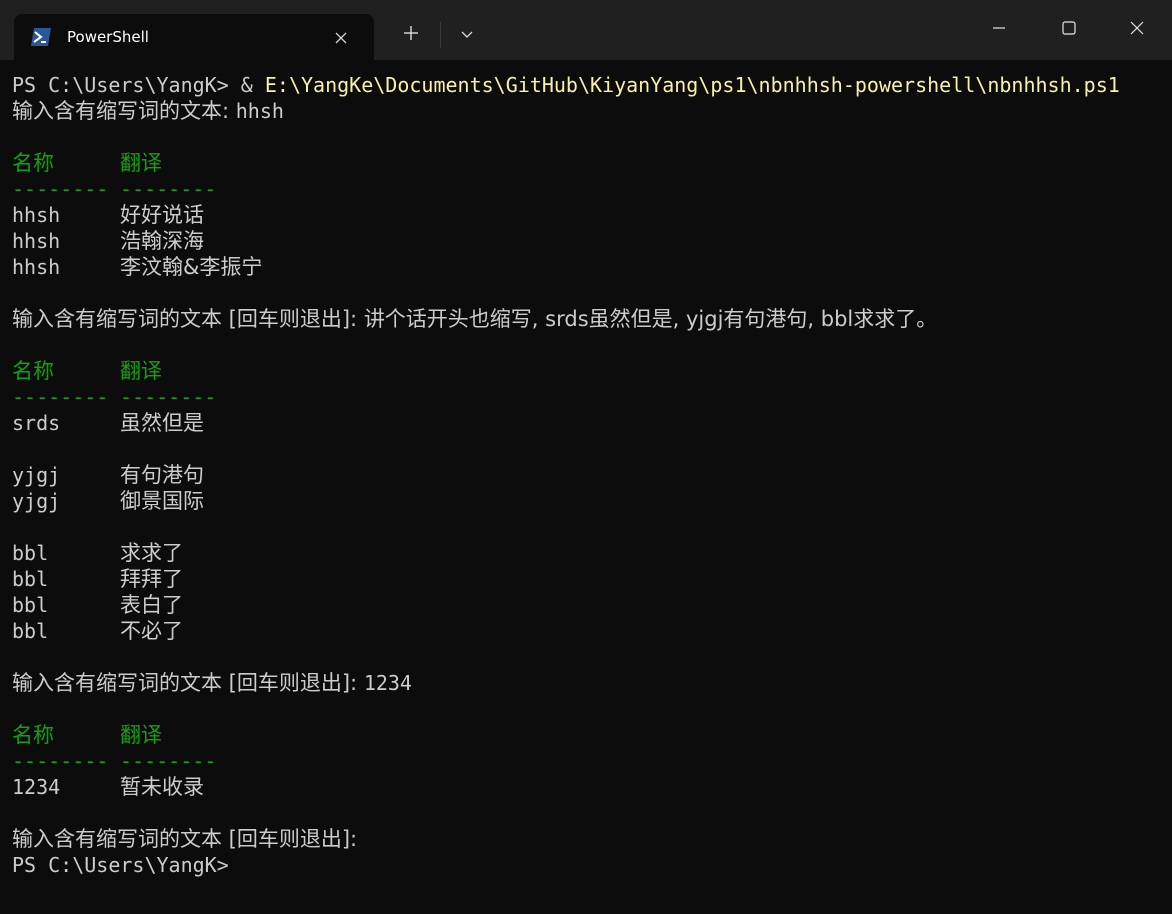 The image size is (1172, 914). I want to click on table-row: hhsh 浩翰深海, so click(566, 241).